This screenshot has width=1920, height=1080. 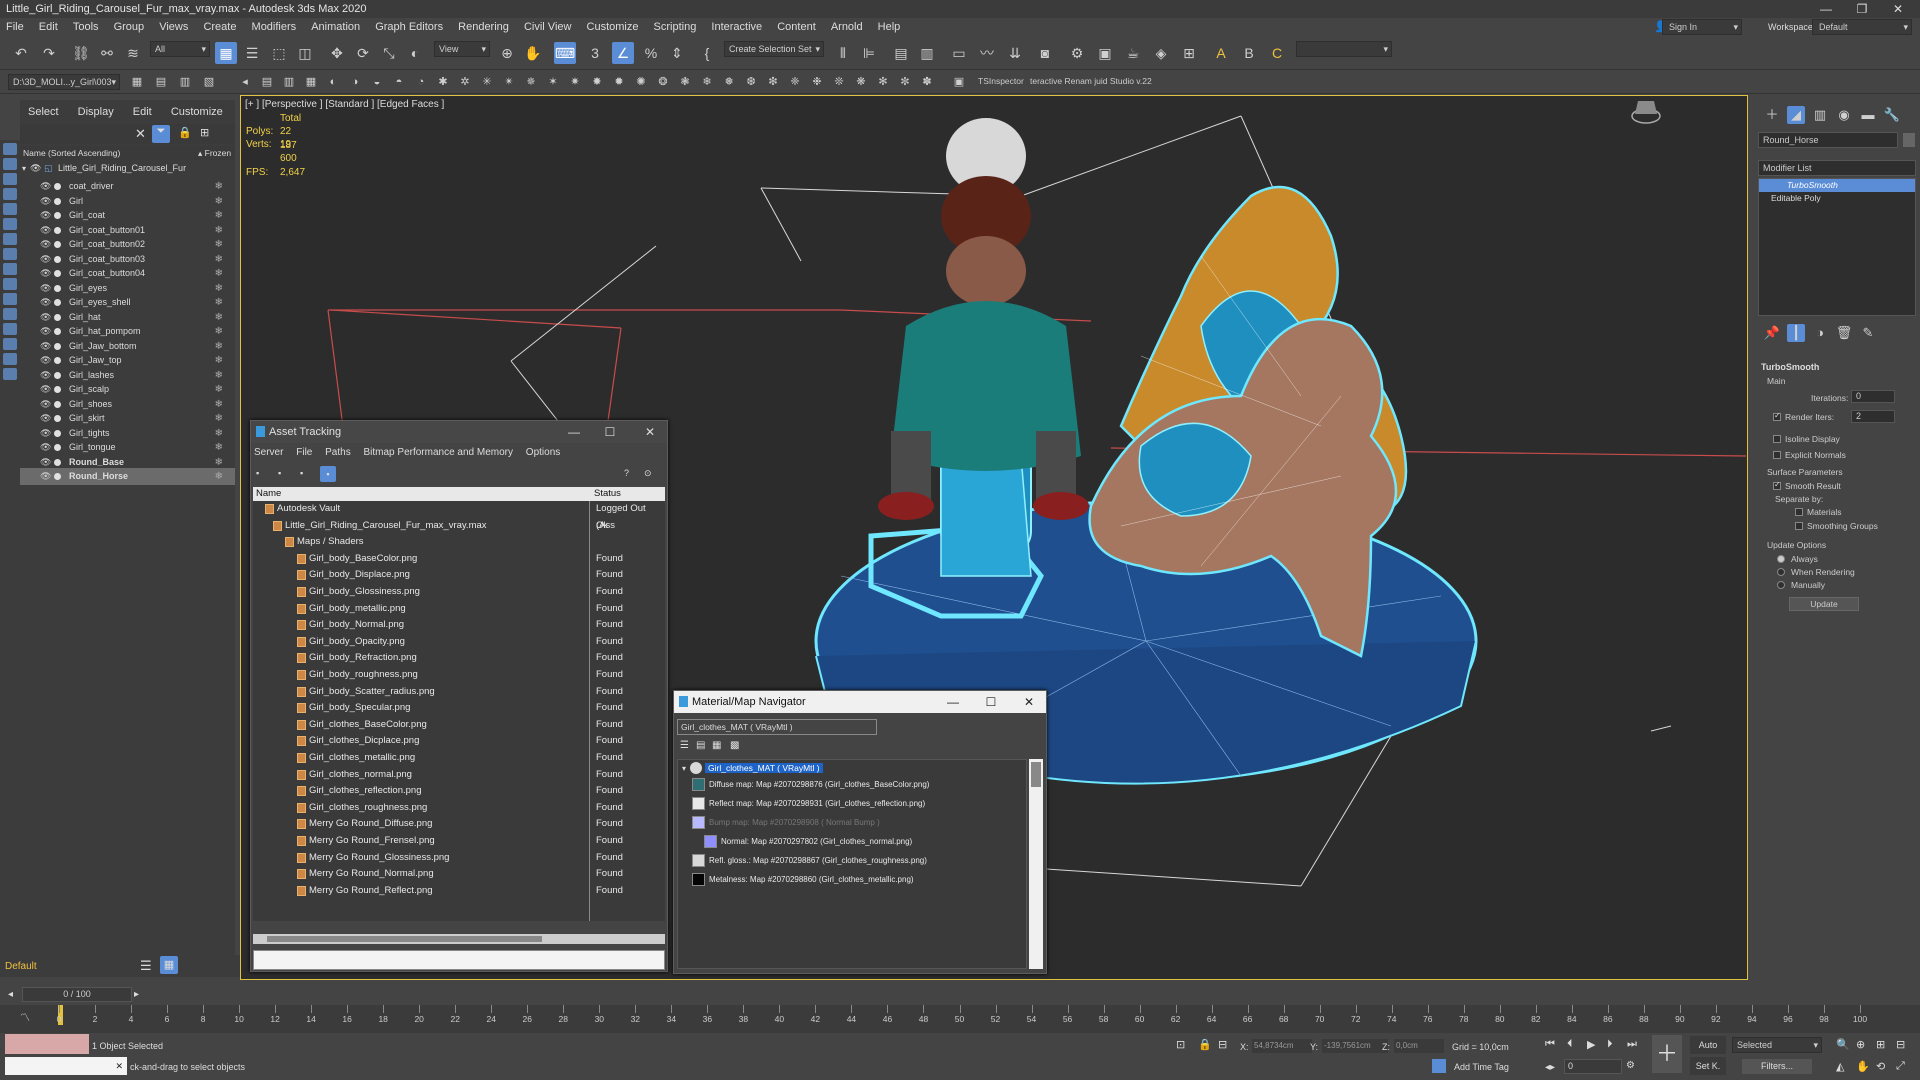 I want to click on named-selection-dropdown: Create Selection Set, so click(x=774, y=49).